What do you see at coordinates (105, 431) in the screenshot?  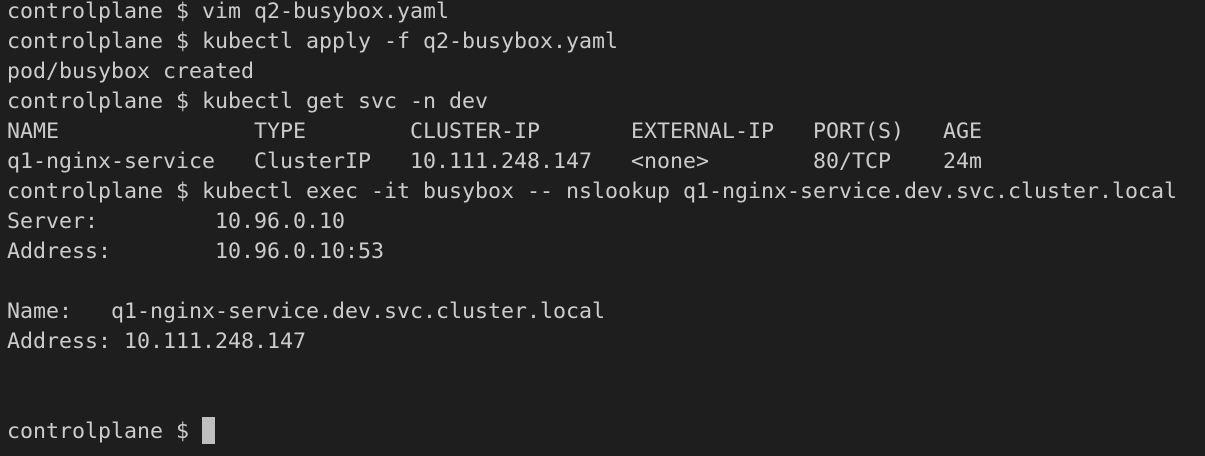 I see `prompt-text: controlplane $` at bounding box center [105, 431].